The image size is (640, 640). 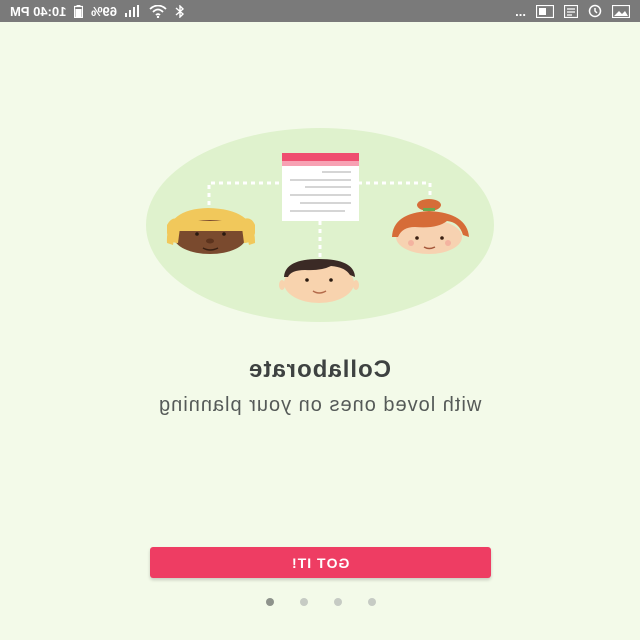 I want to click on bluetooth-icon, so click(x=180, y=11).